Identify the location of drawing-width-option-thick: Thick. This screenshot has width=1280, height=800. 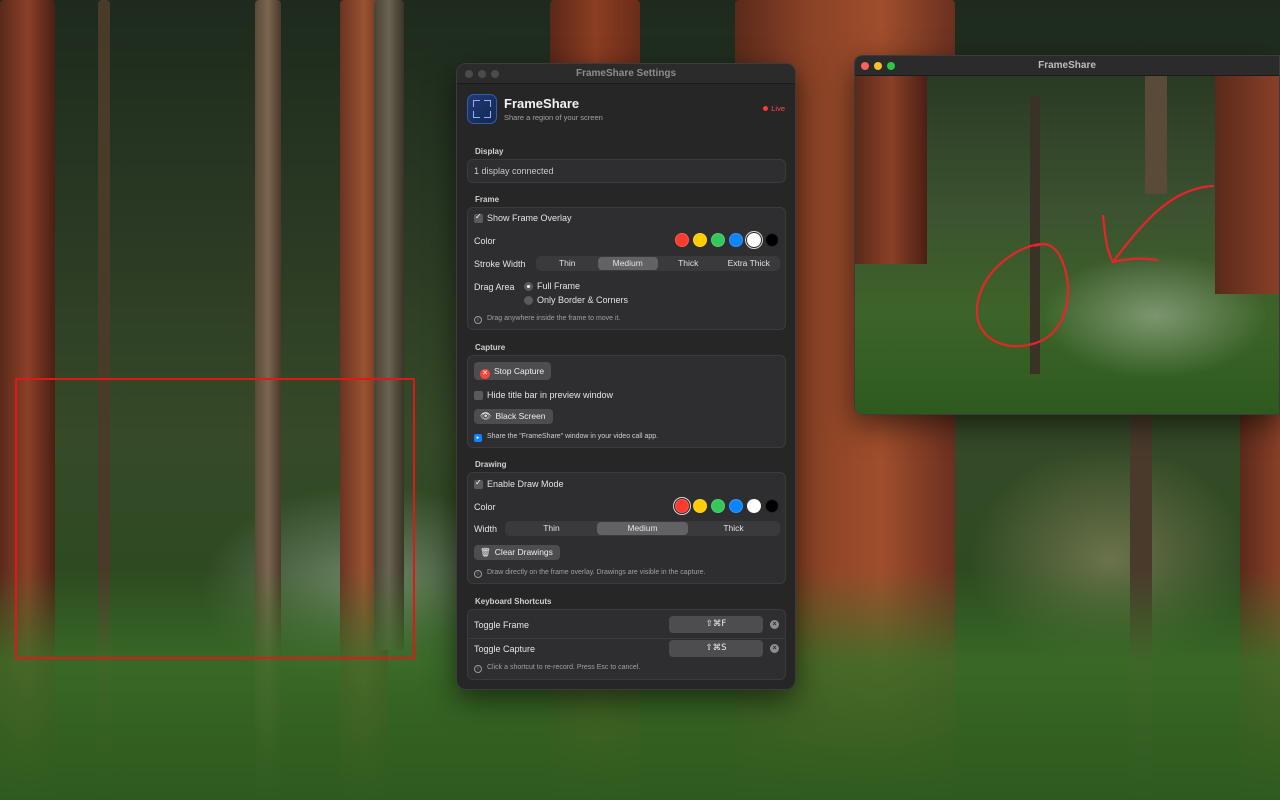
(733, 528).